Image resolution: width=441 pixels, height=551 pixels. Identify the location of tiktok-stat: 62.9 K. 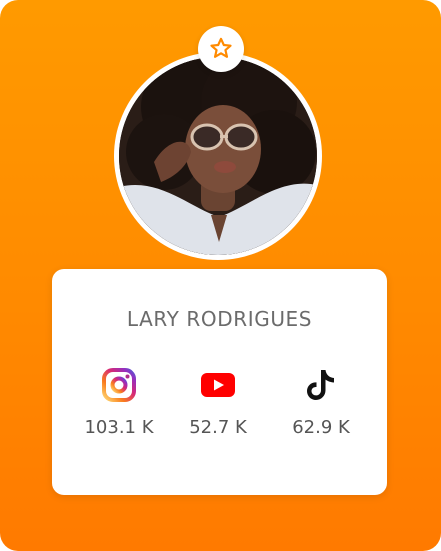
(321, 402).